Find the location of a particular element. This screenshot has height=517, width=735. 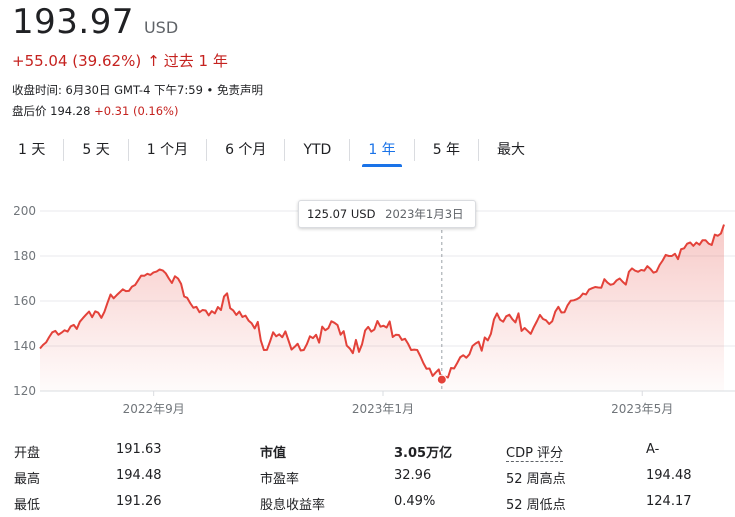

change-period: 过去 1 年 is located at coordinates (195, 61).